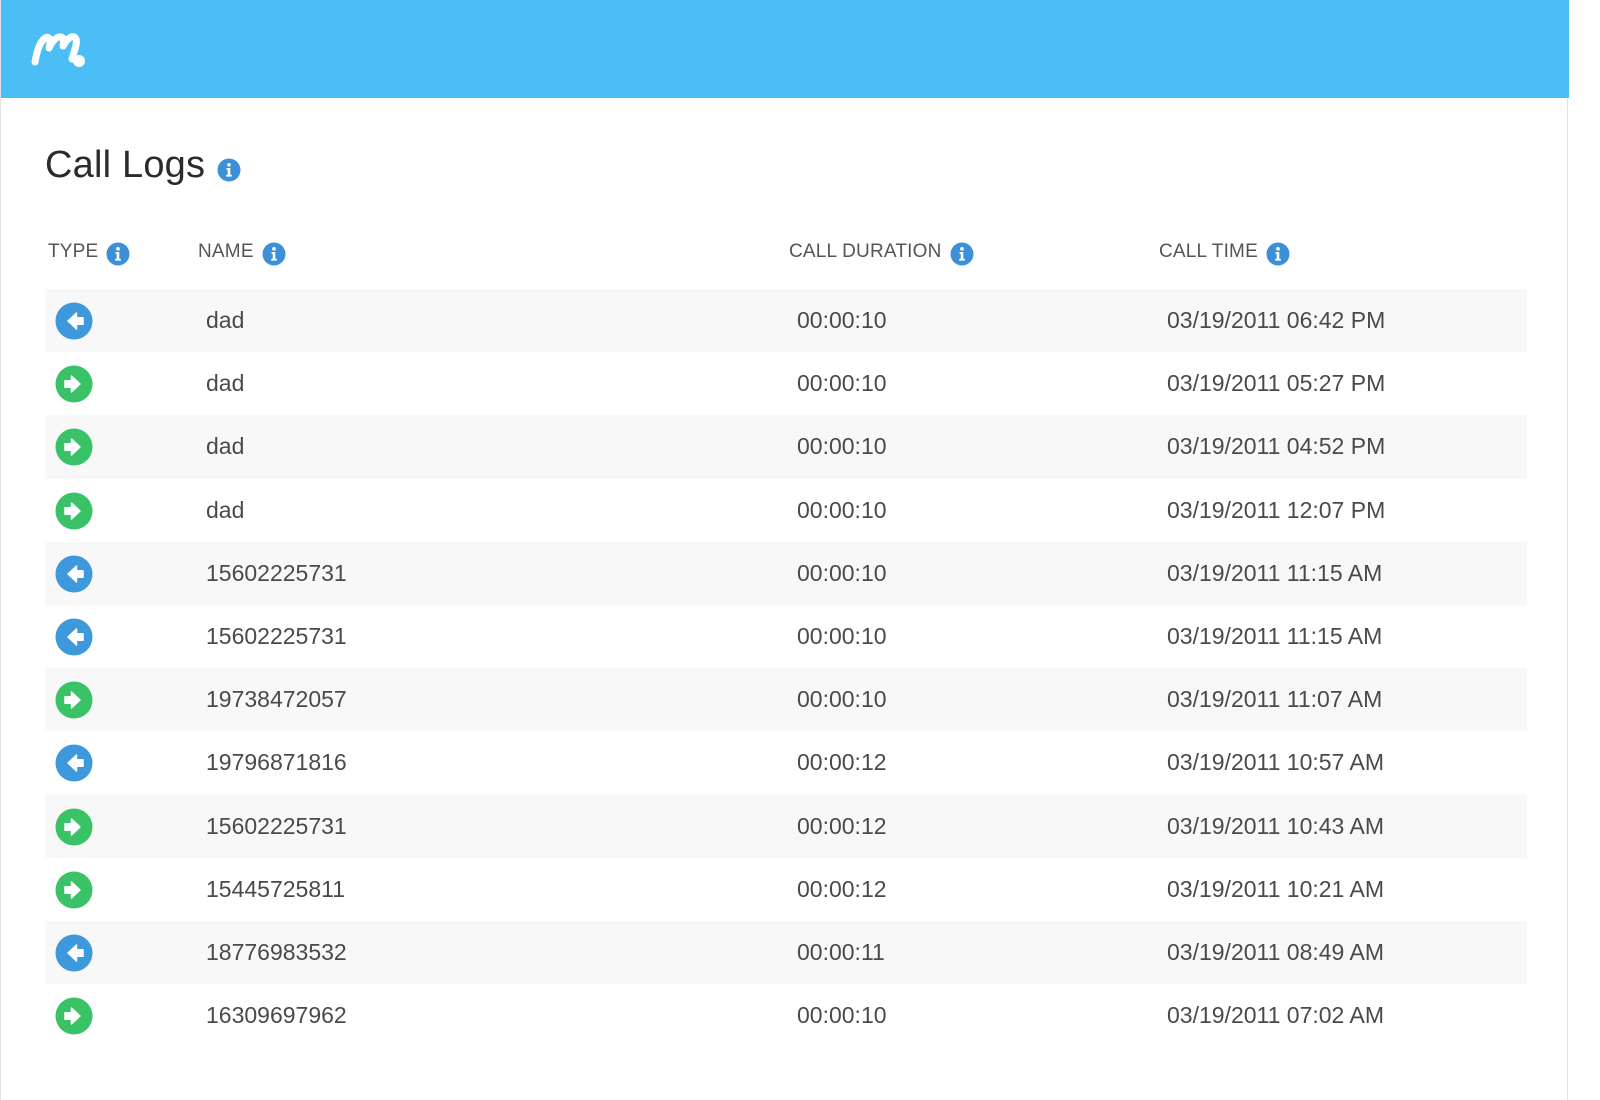 The height and width of the screenshot is (1100, 1600). I want to click on contact-name: 15445725811, so click(275, 888).